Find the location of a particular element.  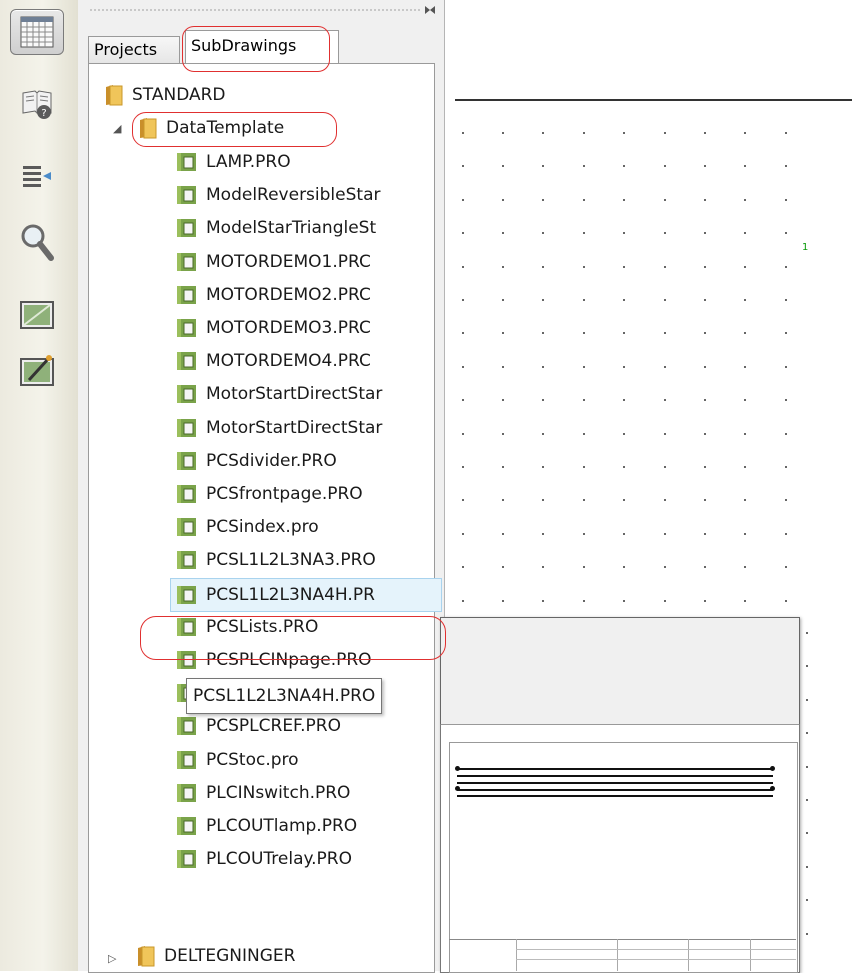

tree-item-file: LAMP.PRO is located at coordinates (304, 162).